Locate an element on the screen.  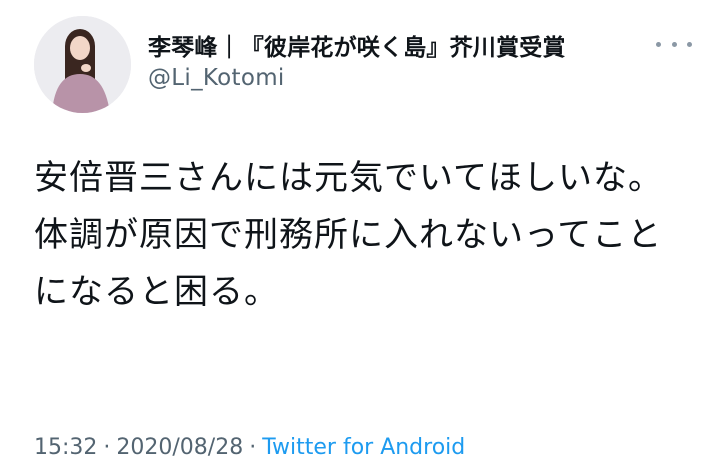
tweet-date: 2020/08/28 is located at coordinates (179, 447).